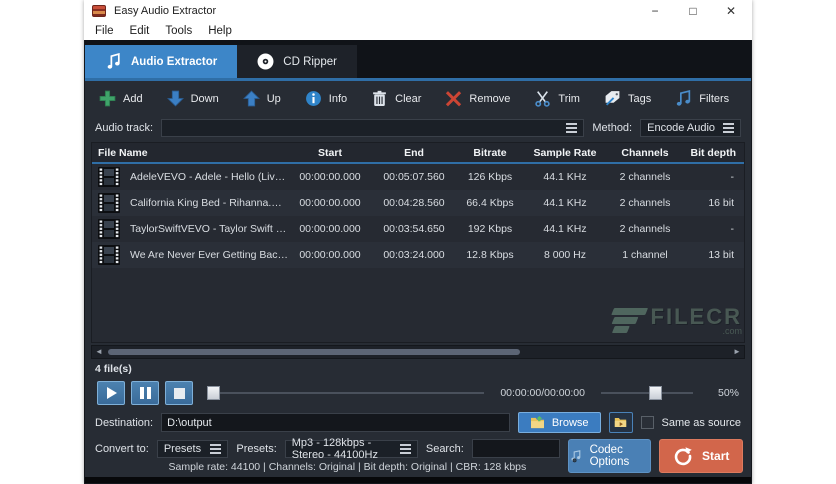  What do you see at coordinates (732, 229) in the screenshot?
I see `cell: -` at bounding box center [732, 229].